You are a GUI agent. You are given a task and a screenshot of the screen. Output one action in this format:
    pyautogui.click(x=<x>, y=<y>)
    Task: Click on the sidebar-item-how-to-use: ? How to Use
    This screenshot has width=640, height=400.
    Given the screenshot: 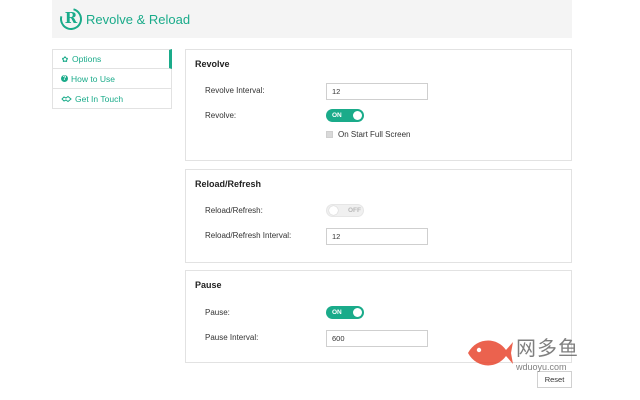 What is the action you would take?
    pyautogui.click(x=112, y=79)
    